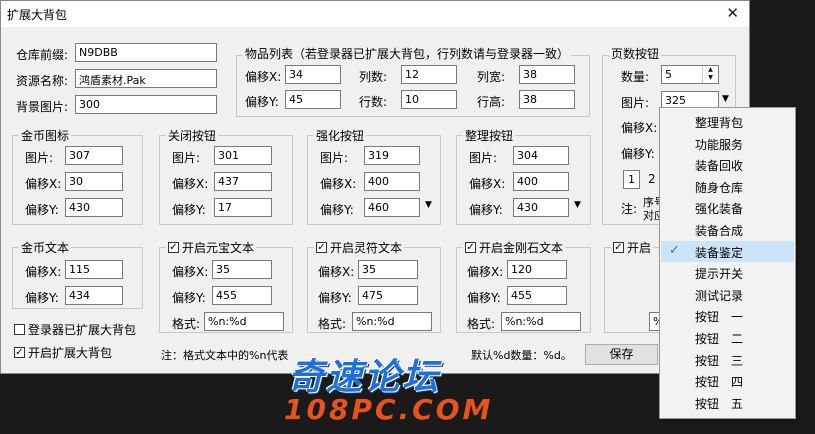 This screenshot has width=815, height=434. I want to click on lingfu-title: 开启灵符文本, so click(366, 248).